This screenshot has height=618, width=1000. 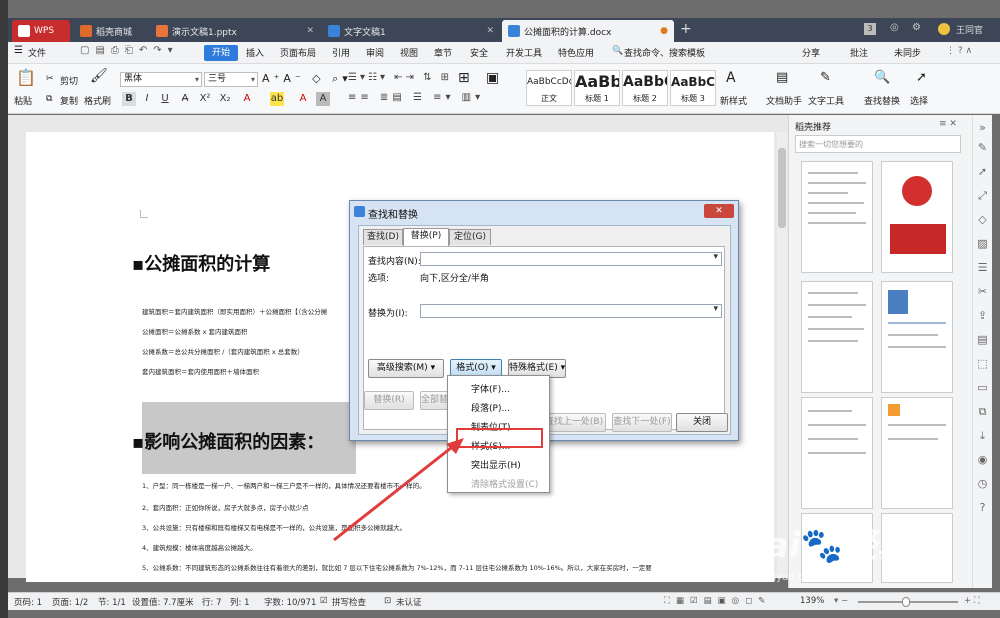 What do you see at coordinates (982, 459) in the screenshot?
I see `globe-icon: ◉` at bounding box center [982, 459].